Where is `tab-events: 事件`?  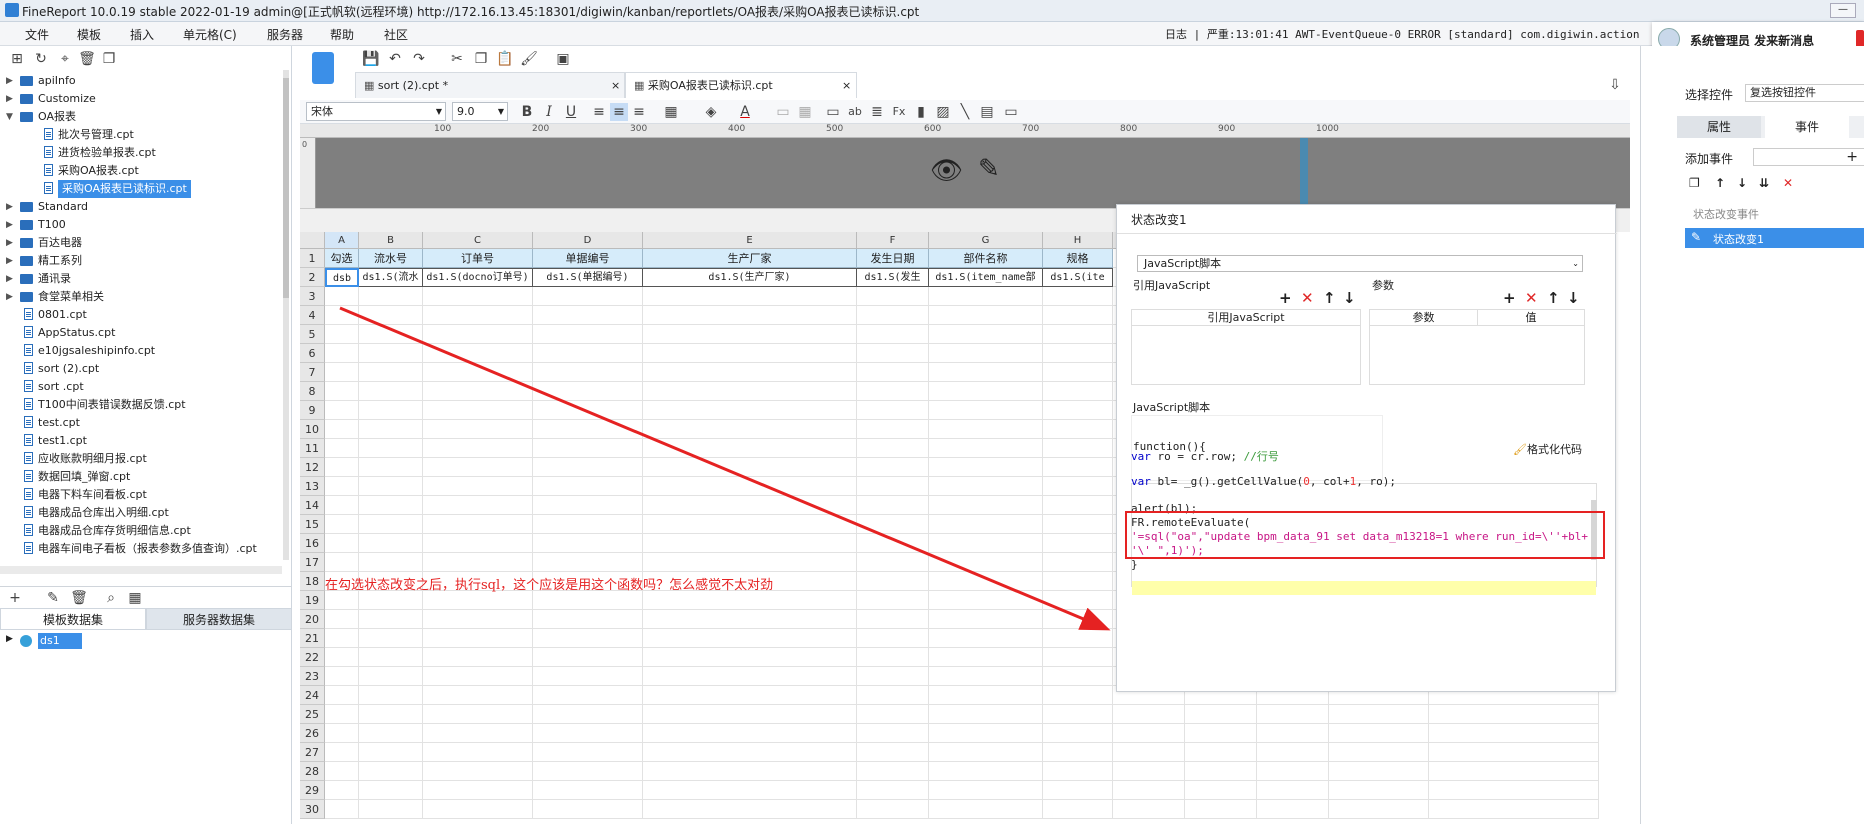 tab-events: 事件 is located at coordinates (1807, 127).